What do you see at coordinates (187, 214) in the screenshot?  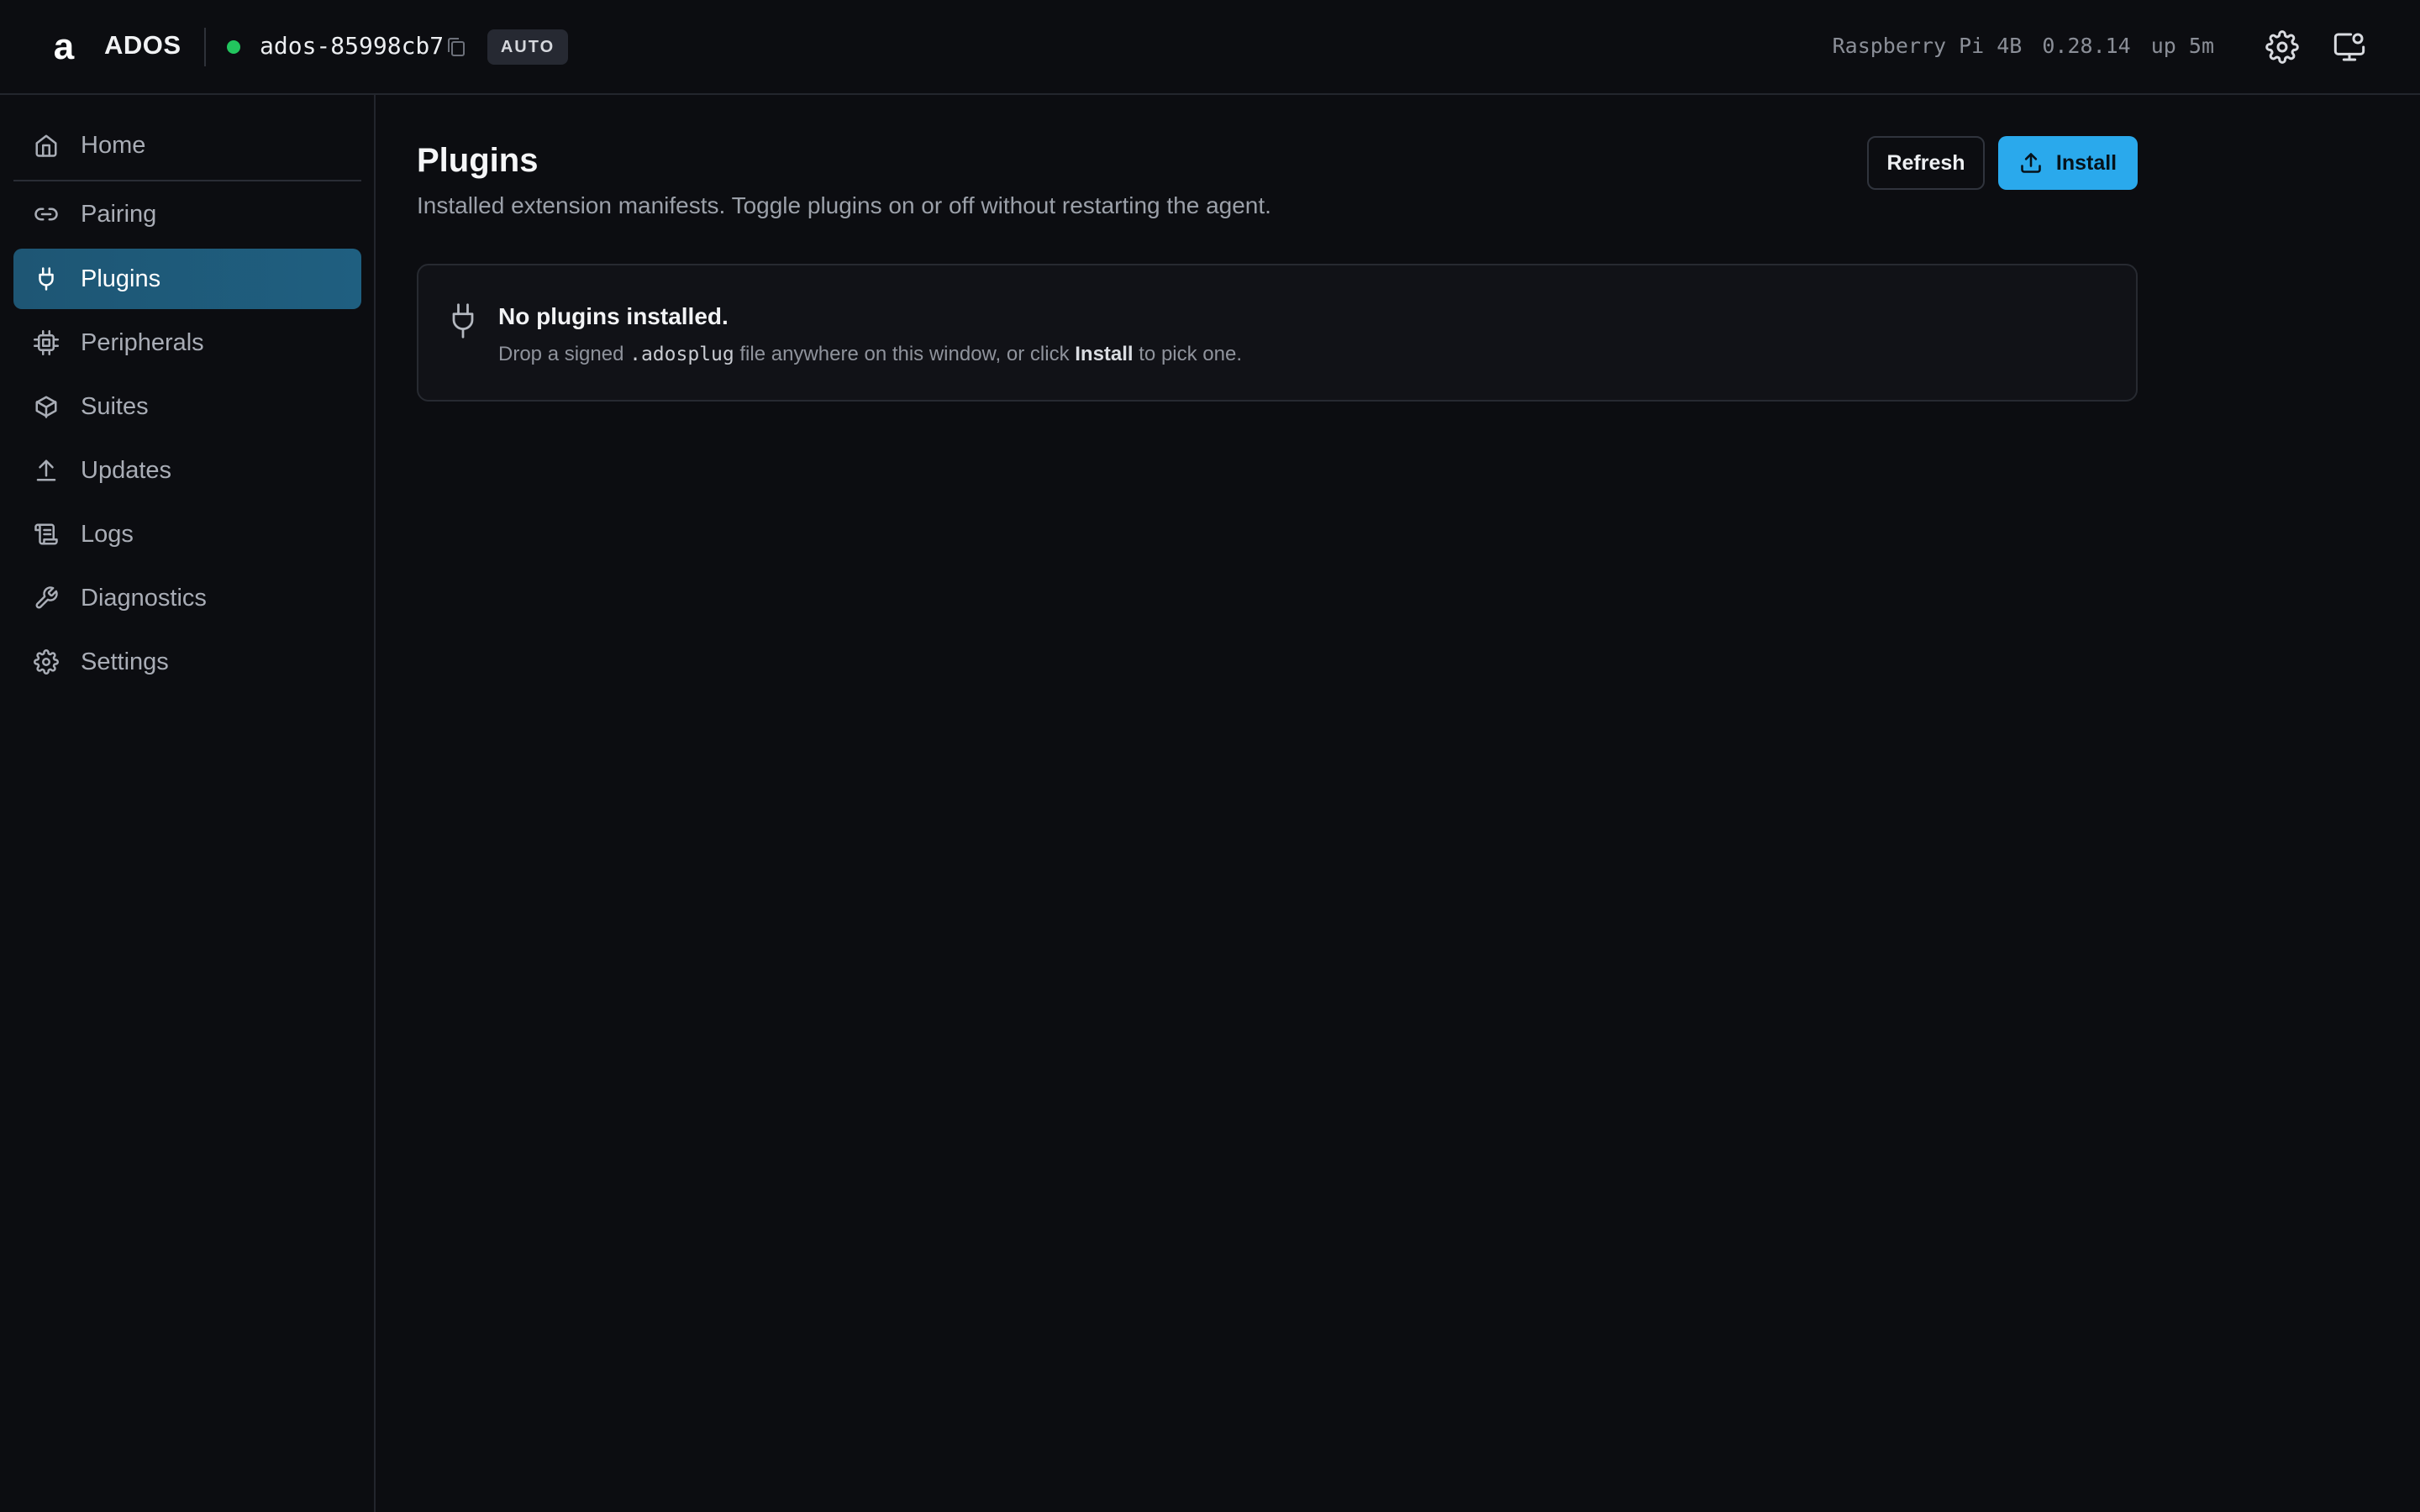 I see `sidebar-item-pairing: Pairing` at bounding box center [187, 214].